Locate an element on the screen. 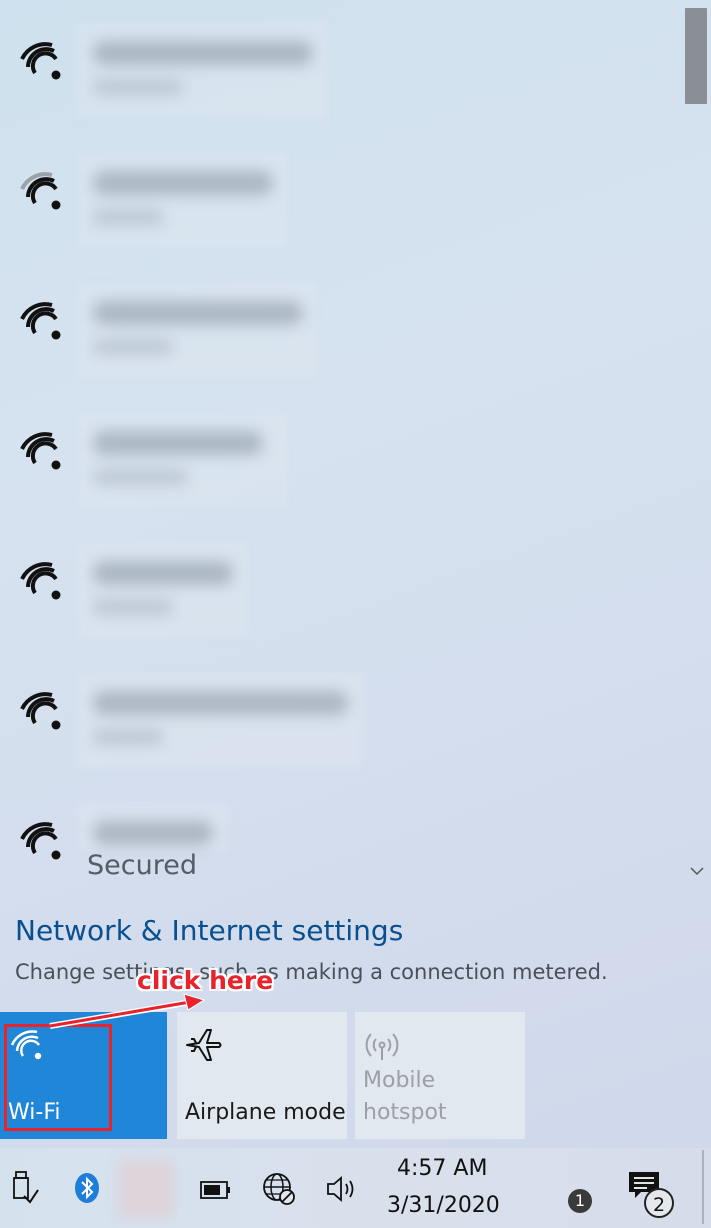 The height and width of the screenshot is (1228, 711). scrollbar-thumb is located at coordinates (696, 56).